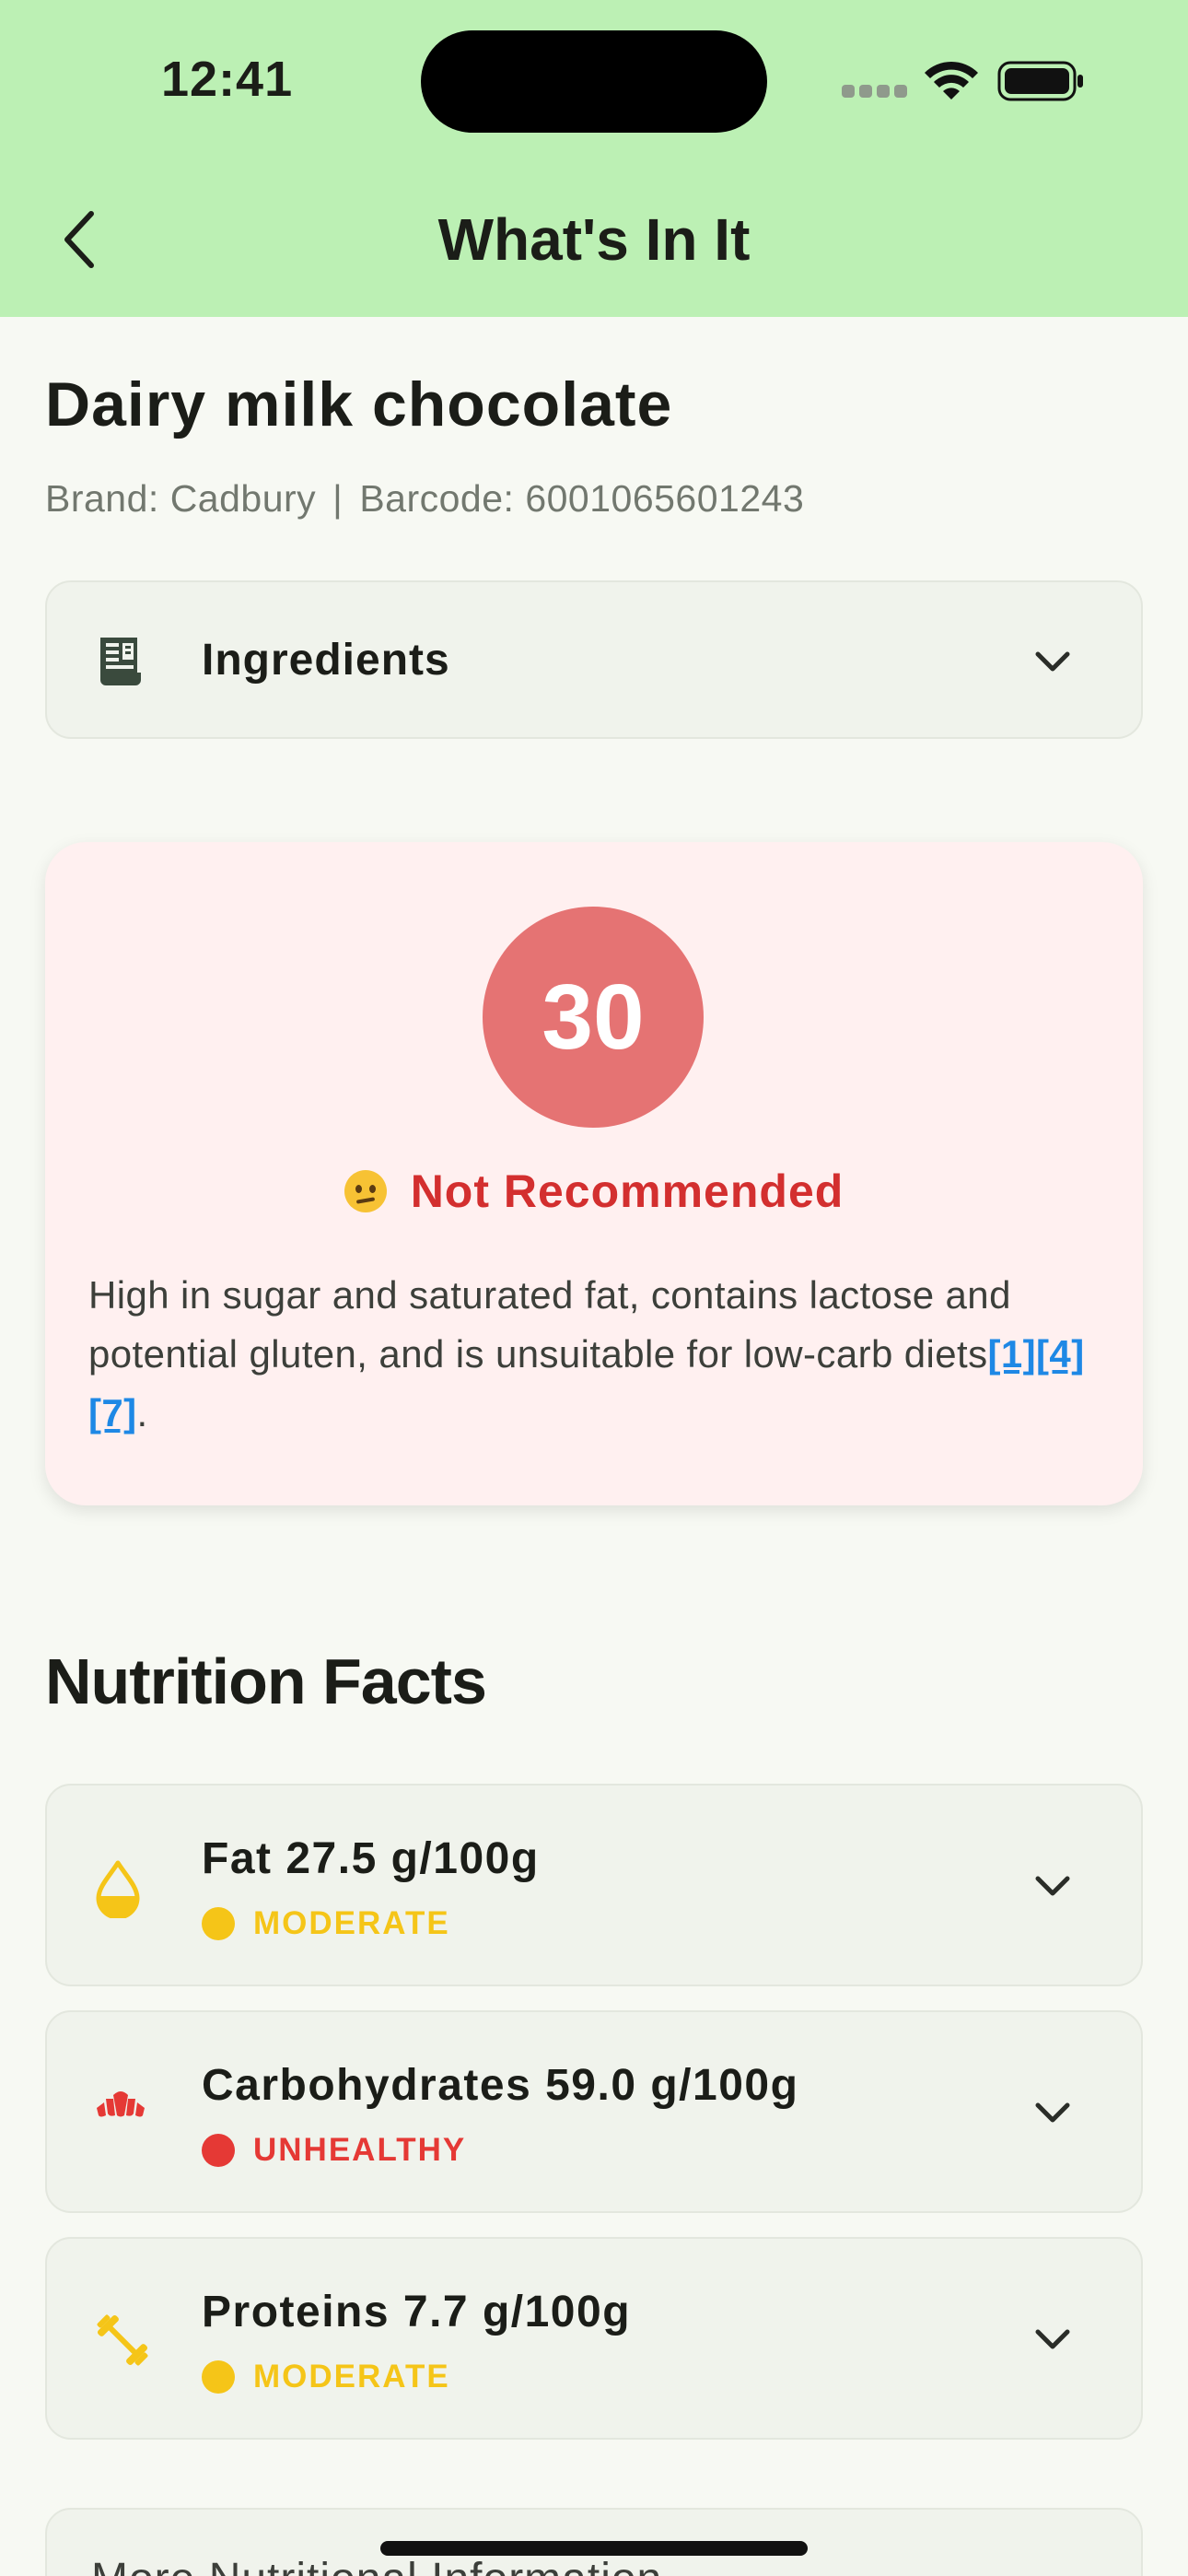 Image resolution: width=1188 pixels, height=2576 pixels. I want to click on product-brand: Brand: Cadbury, so click(181, 498).